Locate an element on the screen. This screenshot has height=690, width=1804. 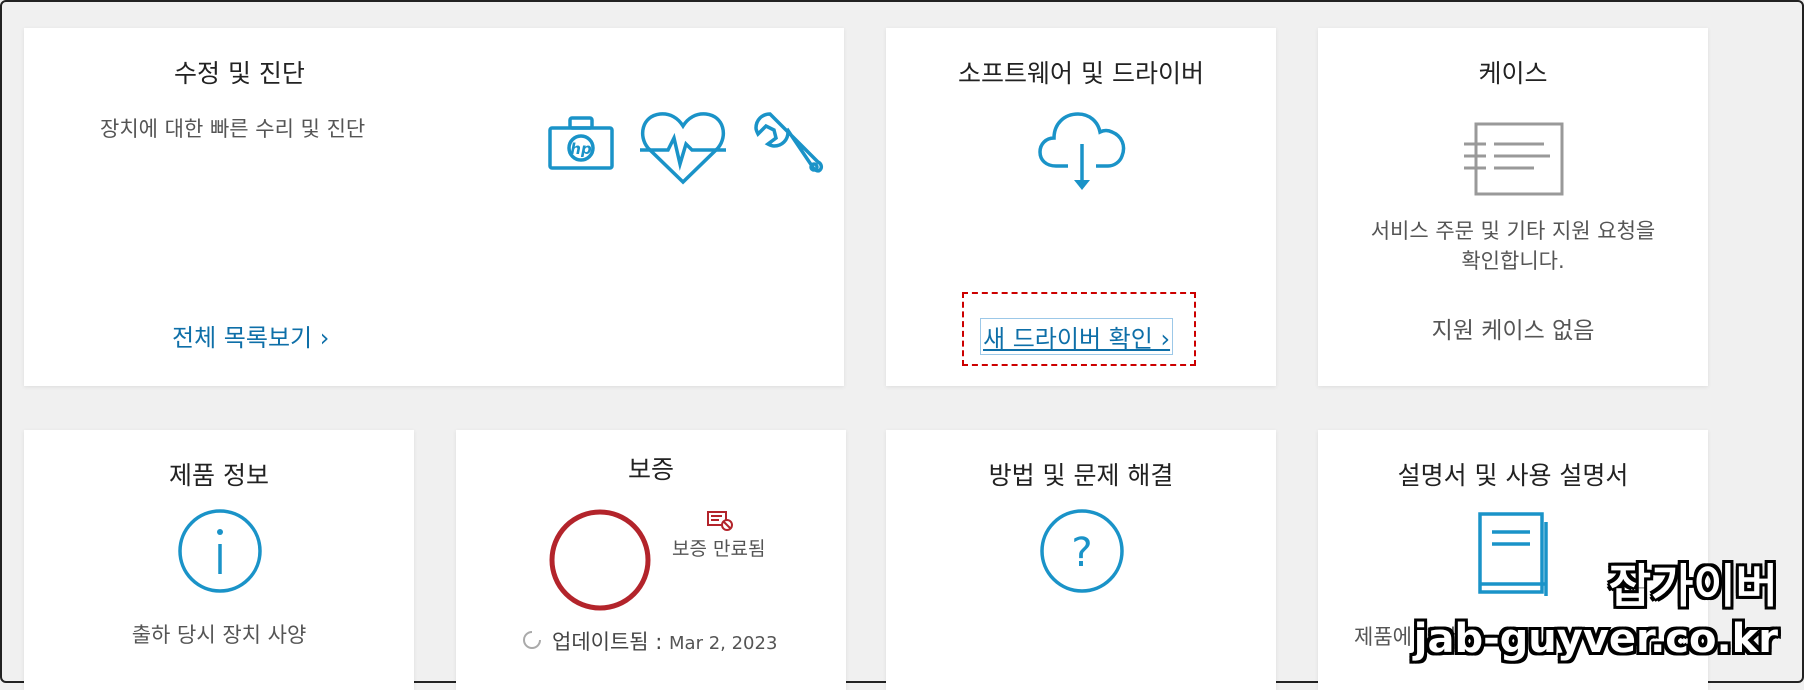
product-info-subtitle: 출하 당시 장치 사양 is located at coordinates (219, 635).